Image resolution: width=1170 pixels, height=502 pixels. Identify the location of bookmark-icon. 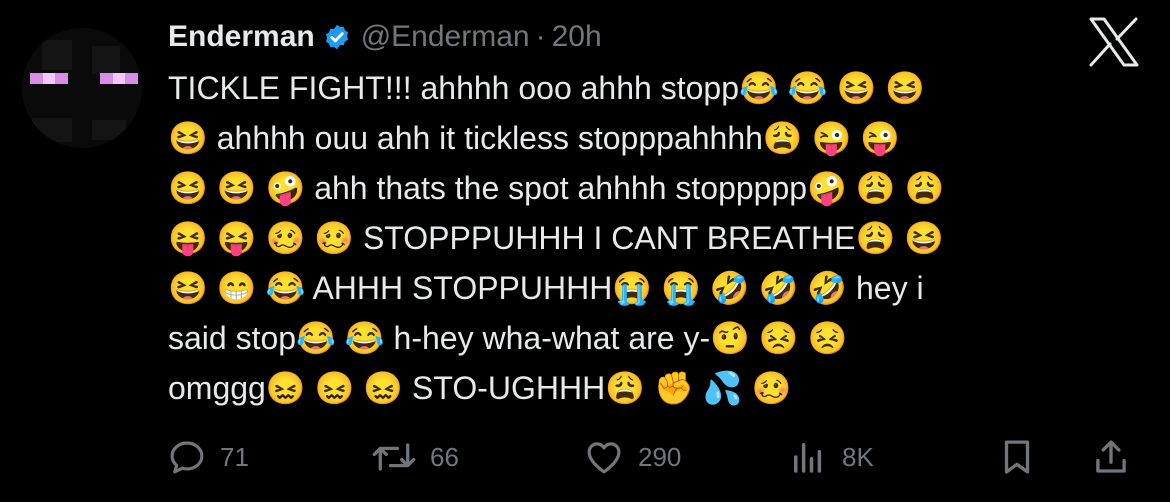
(1017, 457).